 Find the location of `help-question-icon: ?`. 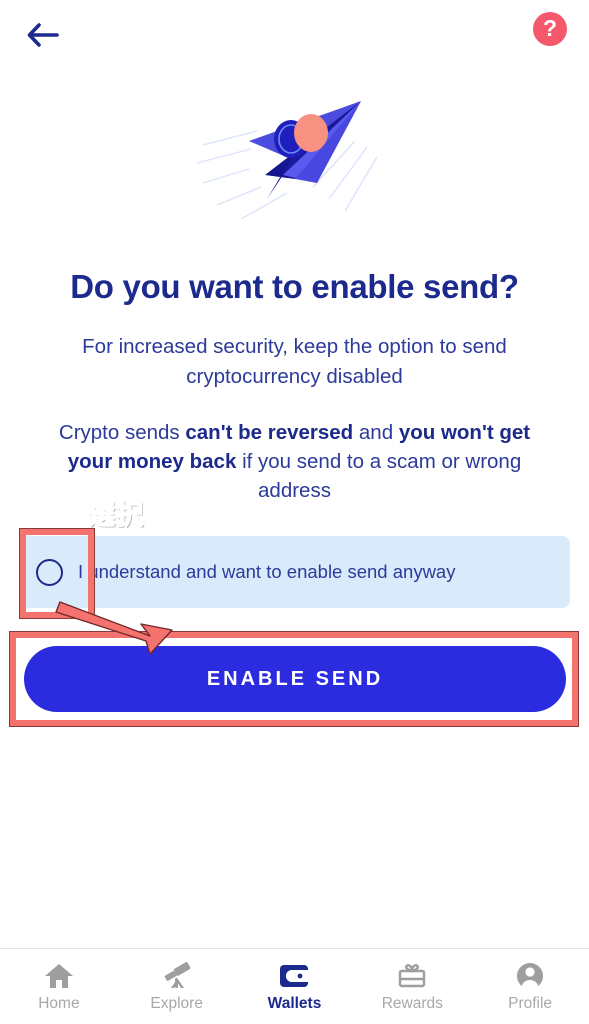

help-question-icon: ? is located at coordinates (550, 27).